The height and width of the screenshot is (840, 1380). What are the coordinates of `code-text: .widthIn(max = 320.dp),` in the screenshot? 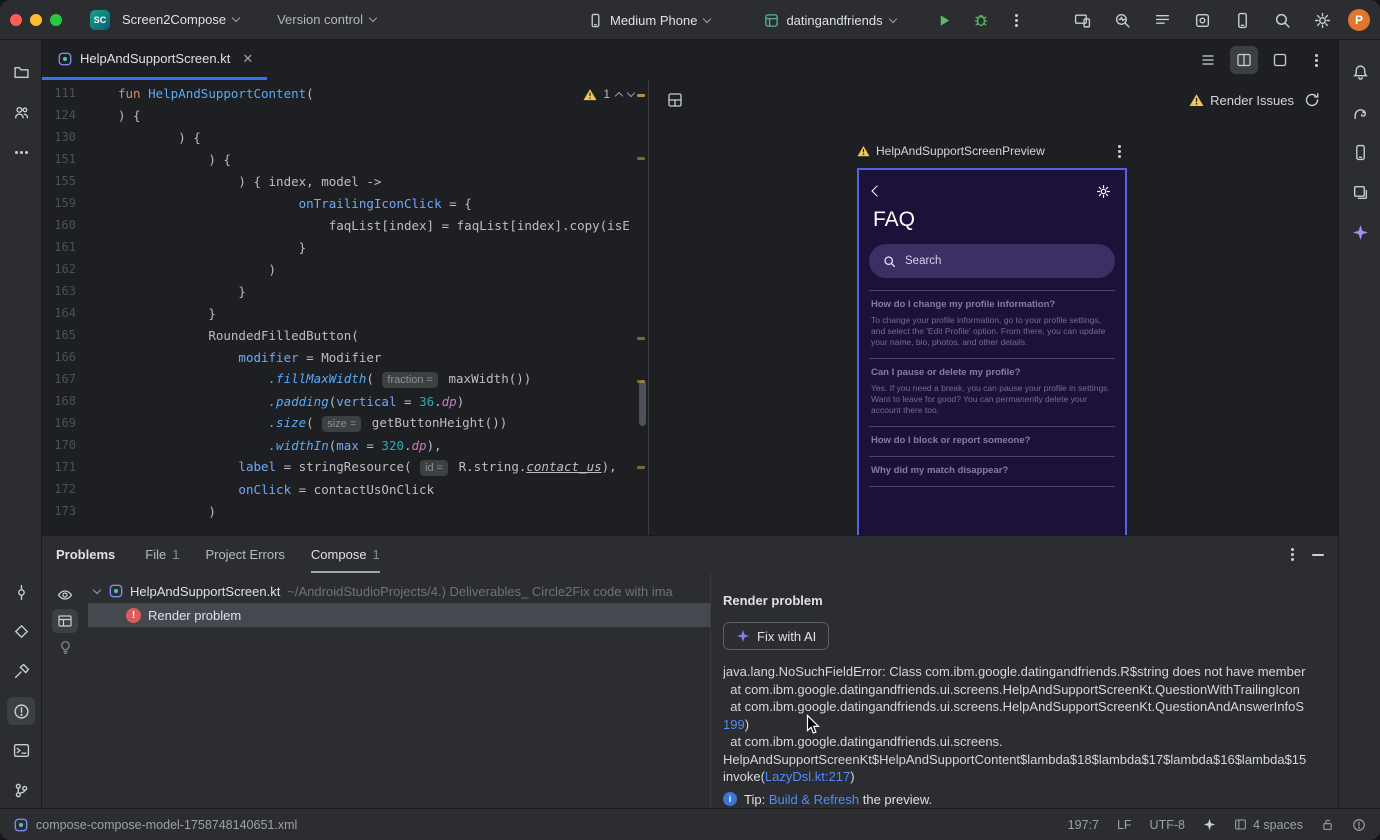 It's located at (259, 445).